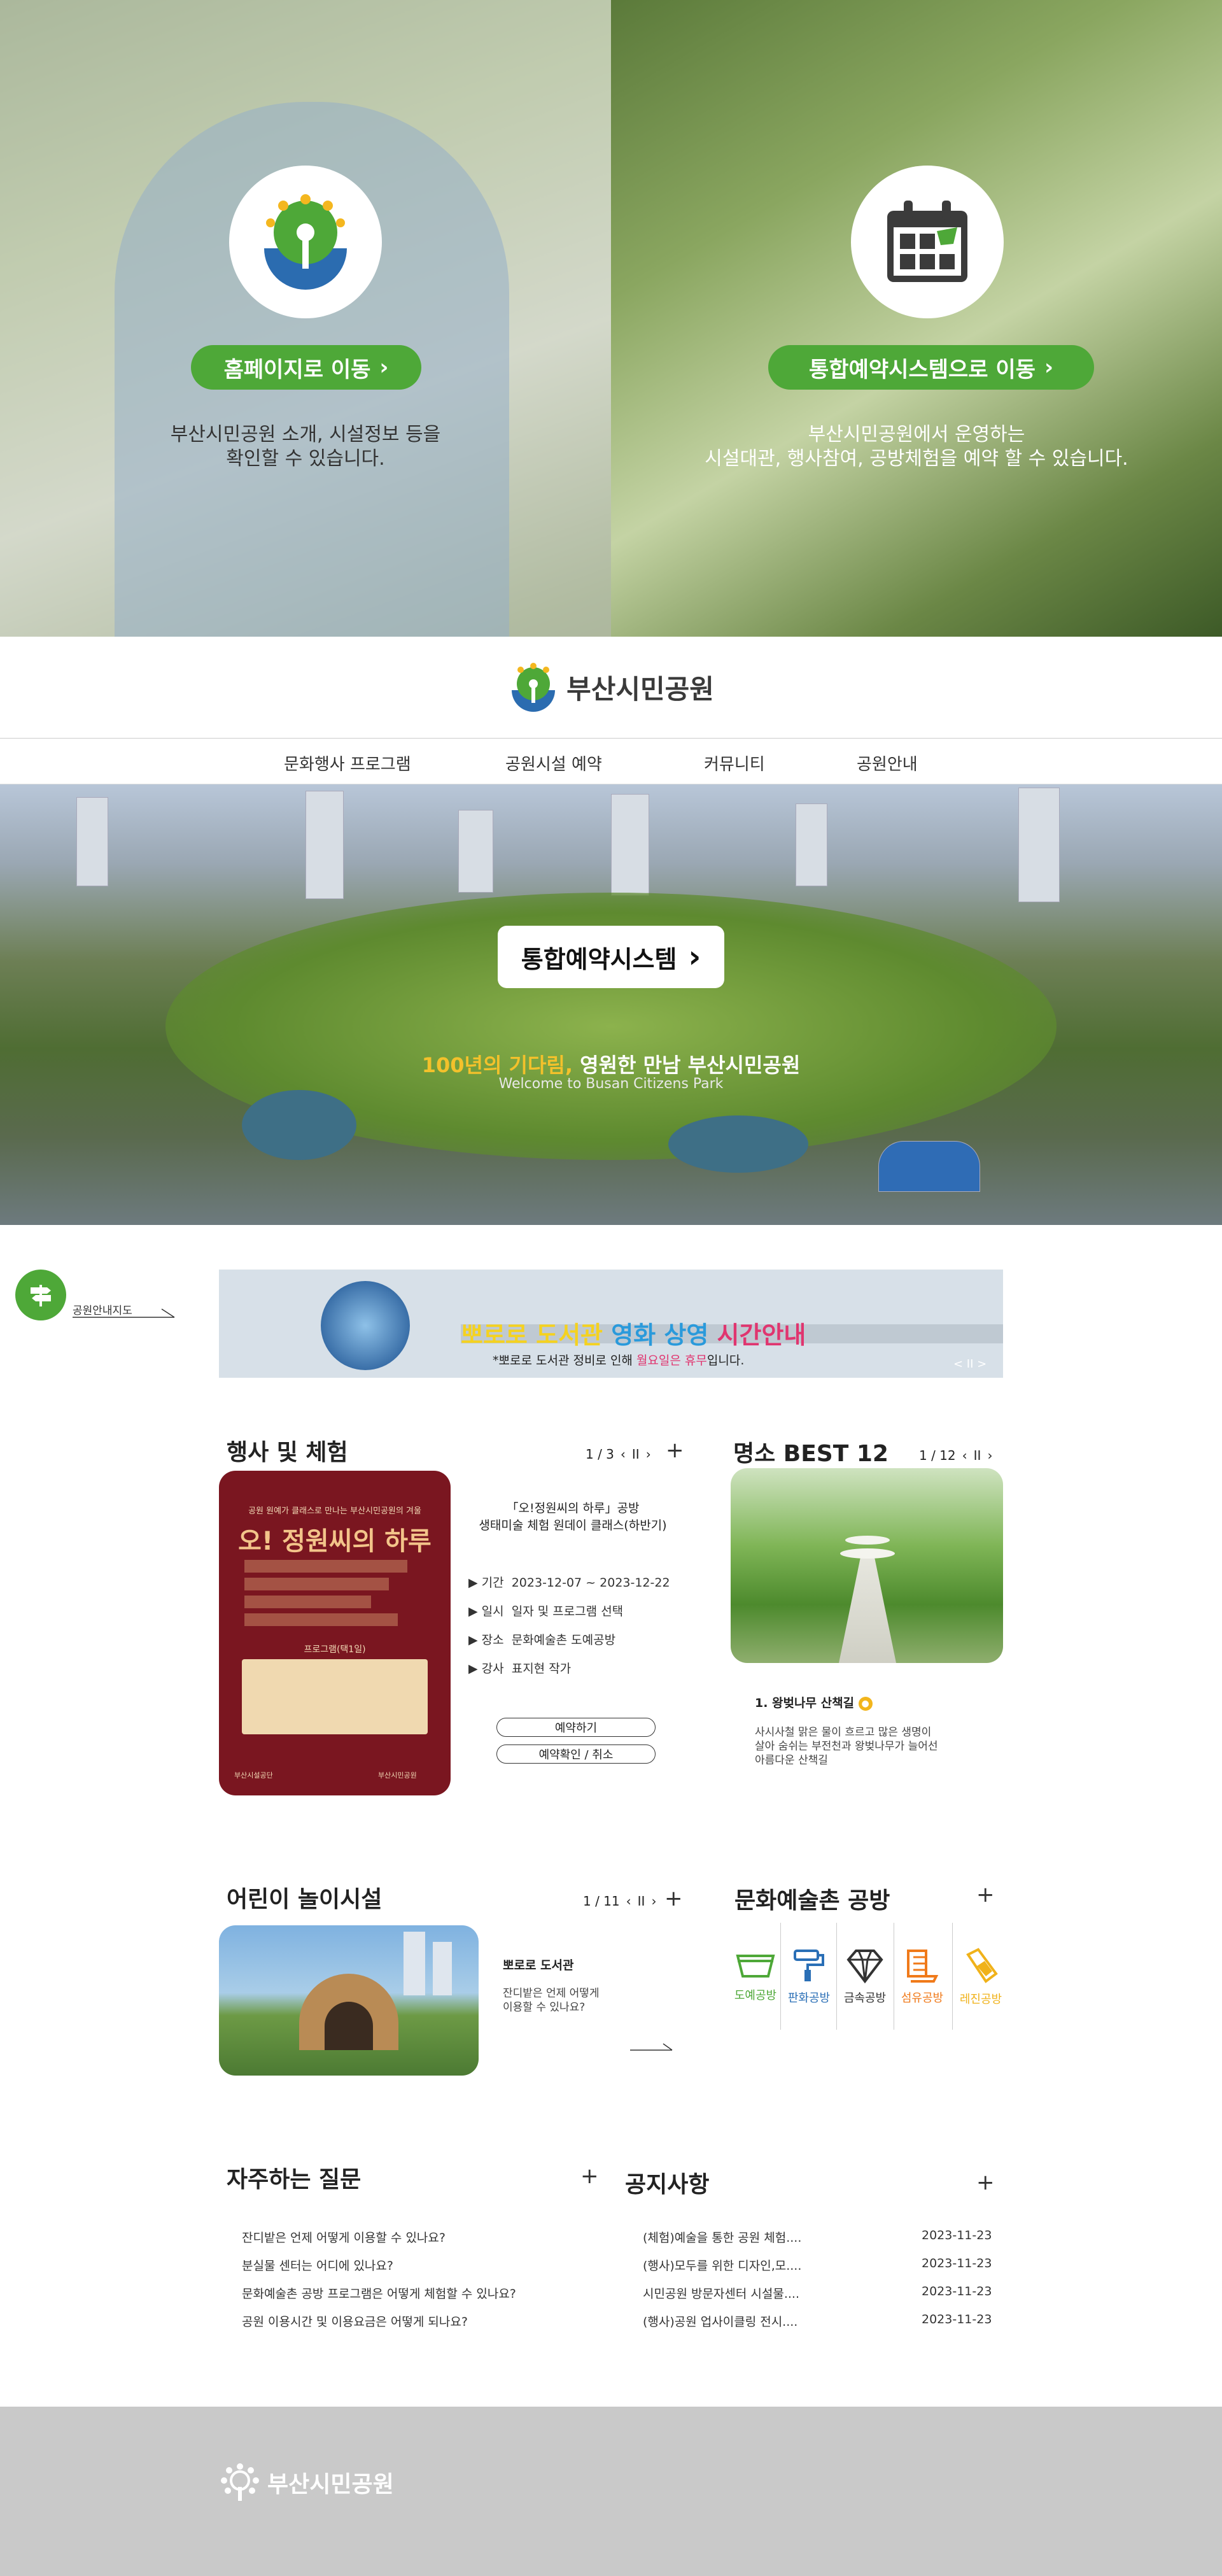  I want to click on poster-footer-left: 부산시설공단, so click(253, 1775).